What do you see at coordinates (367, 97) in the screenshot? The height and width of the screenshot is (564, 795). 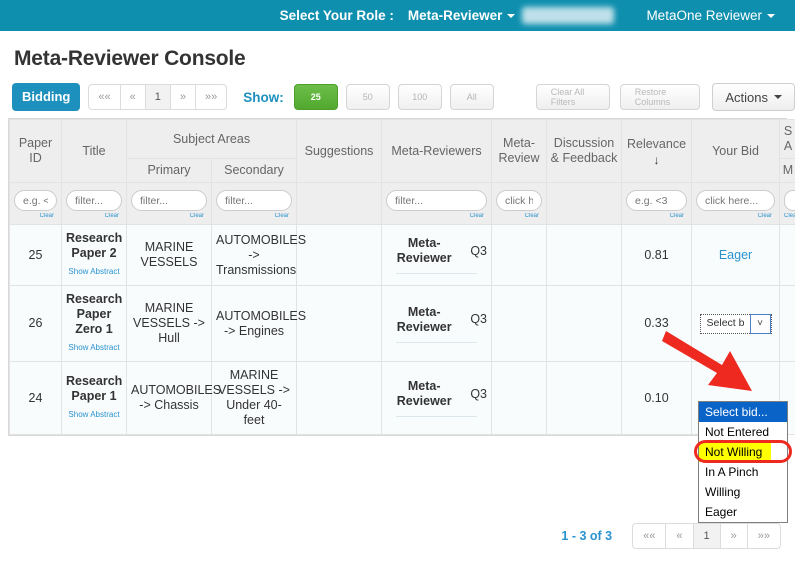 I see `page-size-50-button: 50` at bounding box center [367, 97].